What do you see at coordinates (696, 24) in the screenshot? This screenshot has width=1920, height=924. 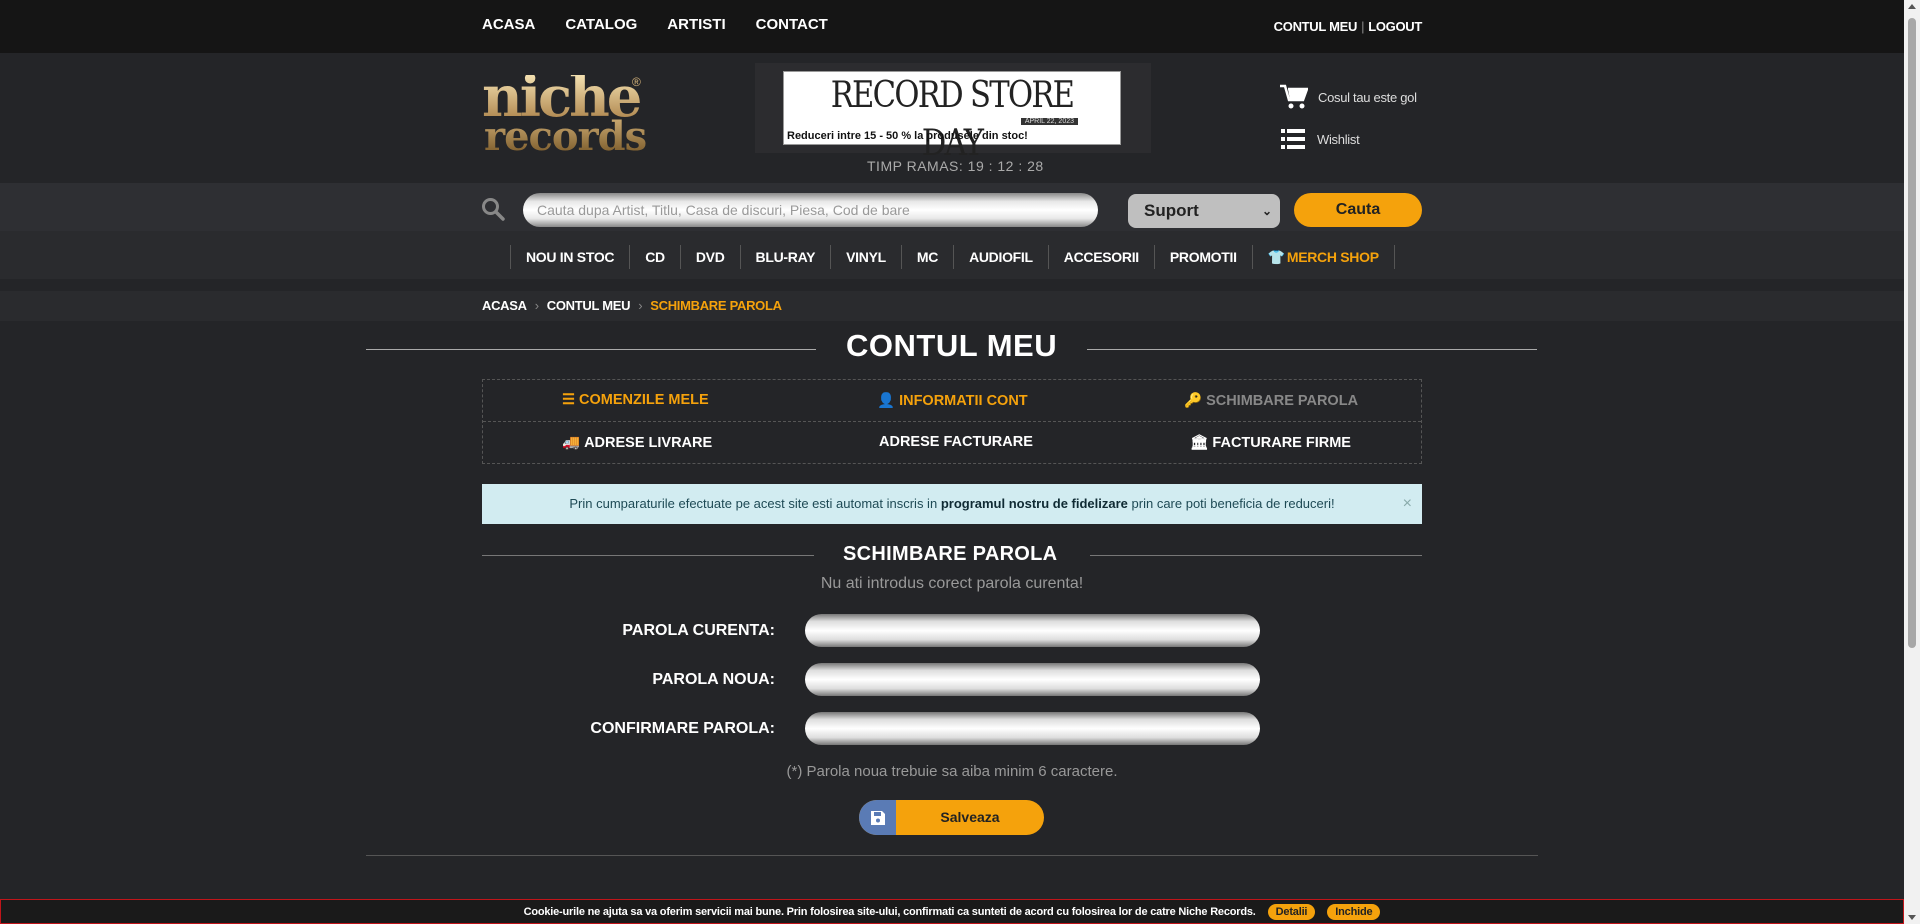 I see `nav-artisti: ARTISTI` at bounding box center [696, 24].